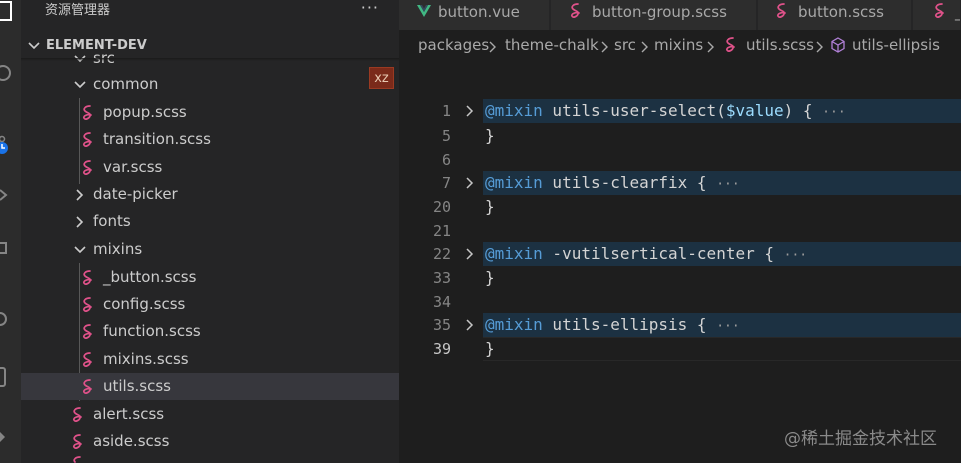 The height and width of the screenshot is (463, 961). What do you see at coordinates (446, 136) in the screenshot?
I see `line-number: 5` at bounding box center [446, 136].